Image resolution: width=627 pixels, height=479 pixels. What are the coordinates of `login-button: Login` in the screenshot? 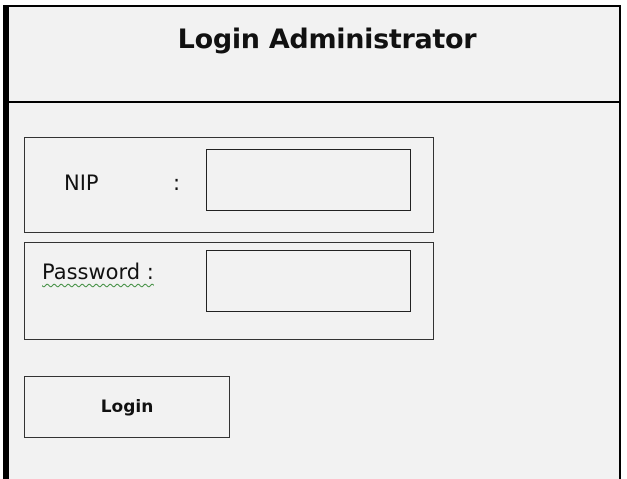 It's located at (127, 407).